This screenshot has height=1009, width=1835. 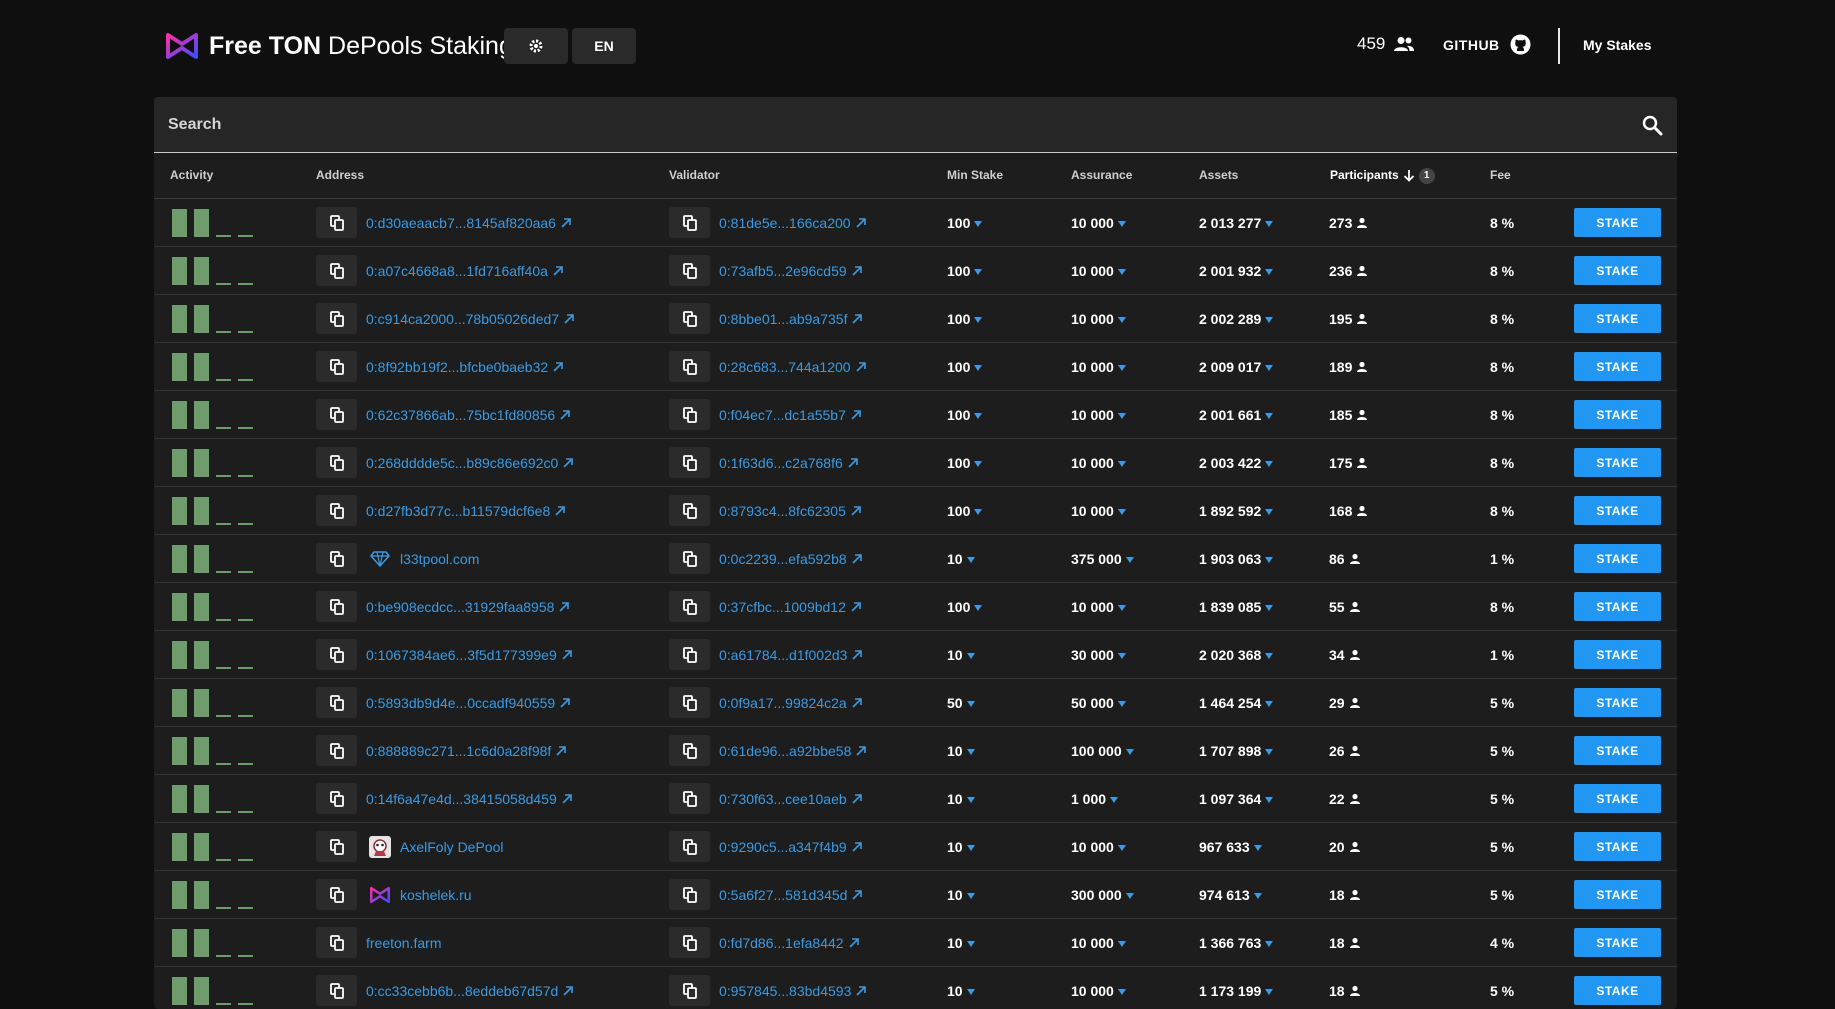 I want to click on validator-link: 0:28c683...744a1200, so click(x=792, y=367).